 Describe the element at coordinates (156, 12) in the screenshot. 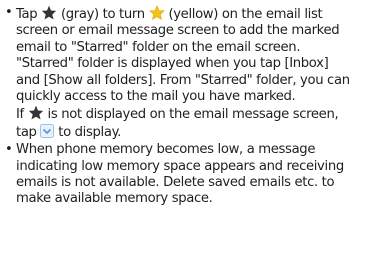

I see `yellow-star-icon` at that location.